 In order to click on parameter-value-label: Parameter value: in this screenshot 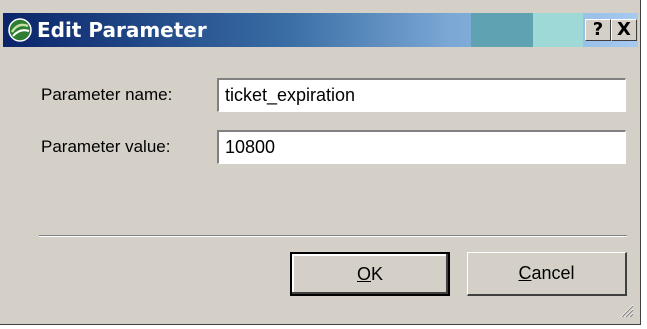, I will do `click(106, 146)`.